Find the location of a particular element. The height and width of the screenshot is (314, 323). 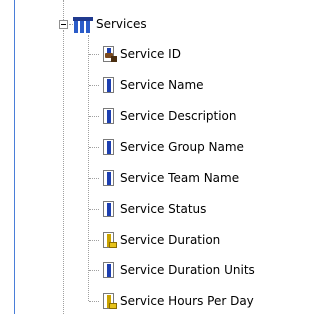

tree-node-label: Service Duration is located at coordinates (170, 240).